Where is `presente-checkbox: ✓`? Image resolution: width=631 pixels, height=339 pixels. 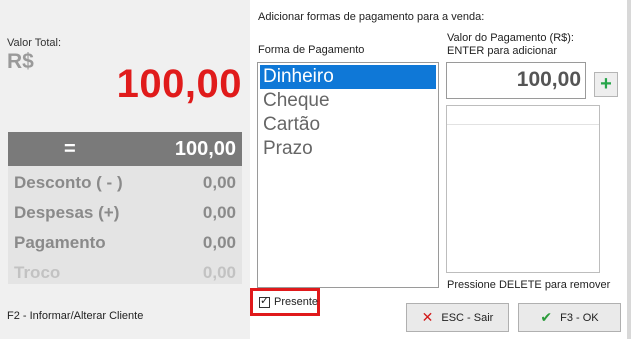 presente-checkbox: ✓ is located at coordinates (264, 301).